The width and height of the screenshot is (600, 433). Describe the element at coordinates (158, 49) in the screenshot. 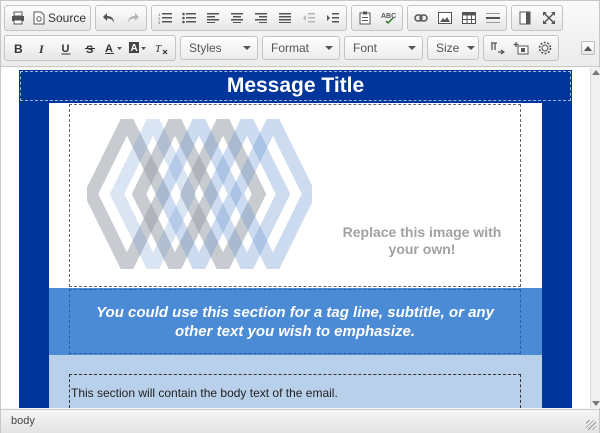

I see `svg-text: T` at that location.